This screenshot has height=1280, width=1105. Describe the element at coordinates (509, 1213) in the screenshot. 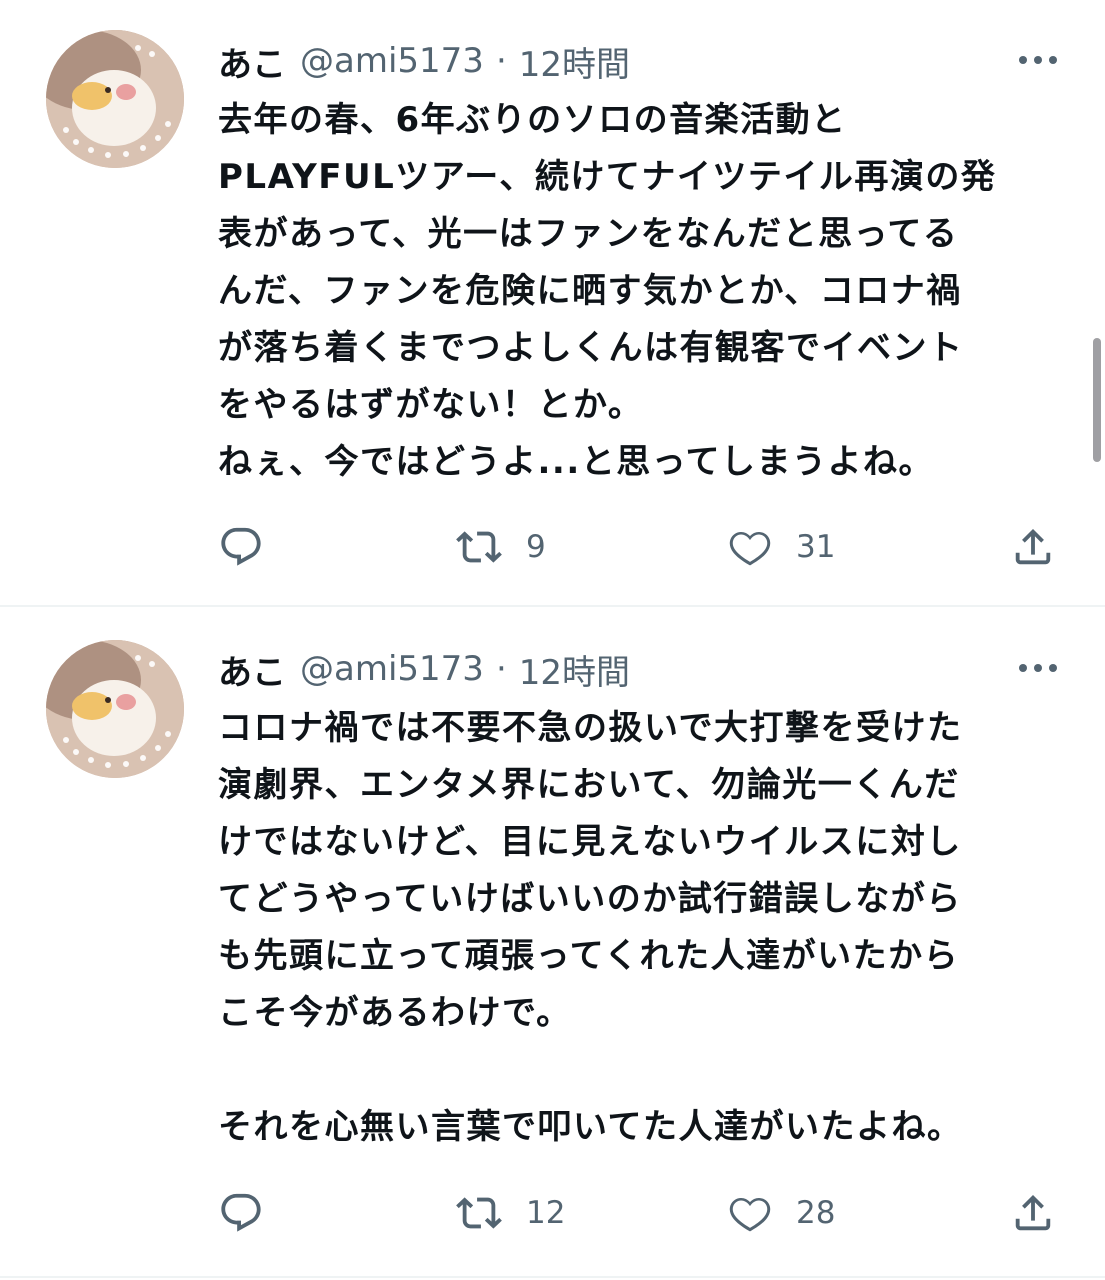

I see `retweet-button: 12` at that location.